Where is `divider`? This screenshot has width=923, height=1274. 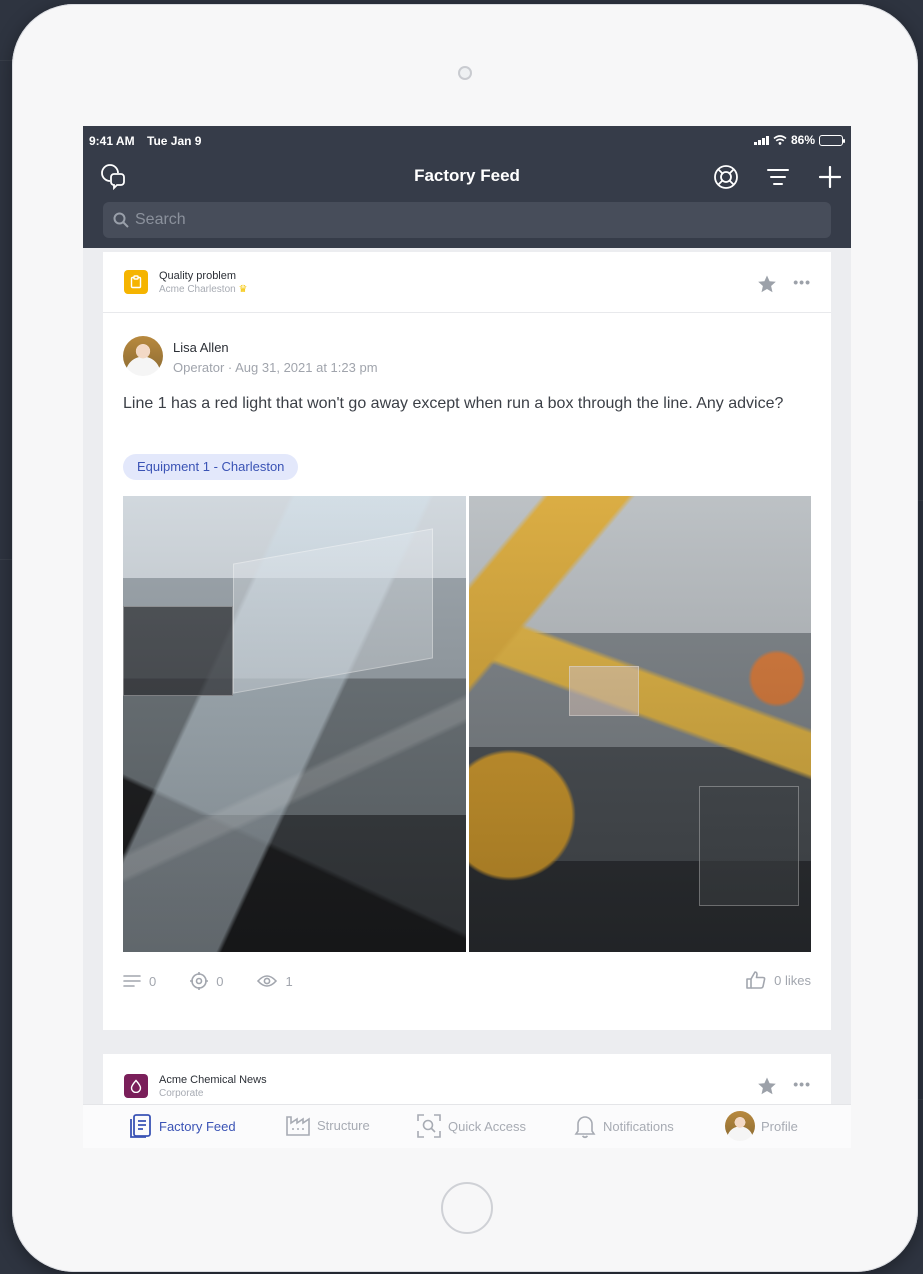 divider is located at coordinates (467, 312).